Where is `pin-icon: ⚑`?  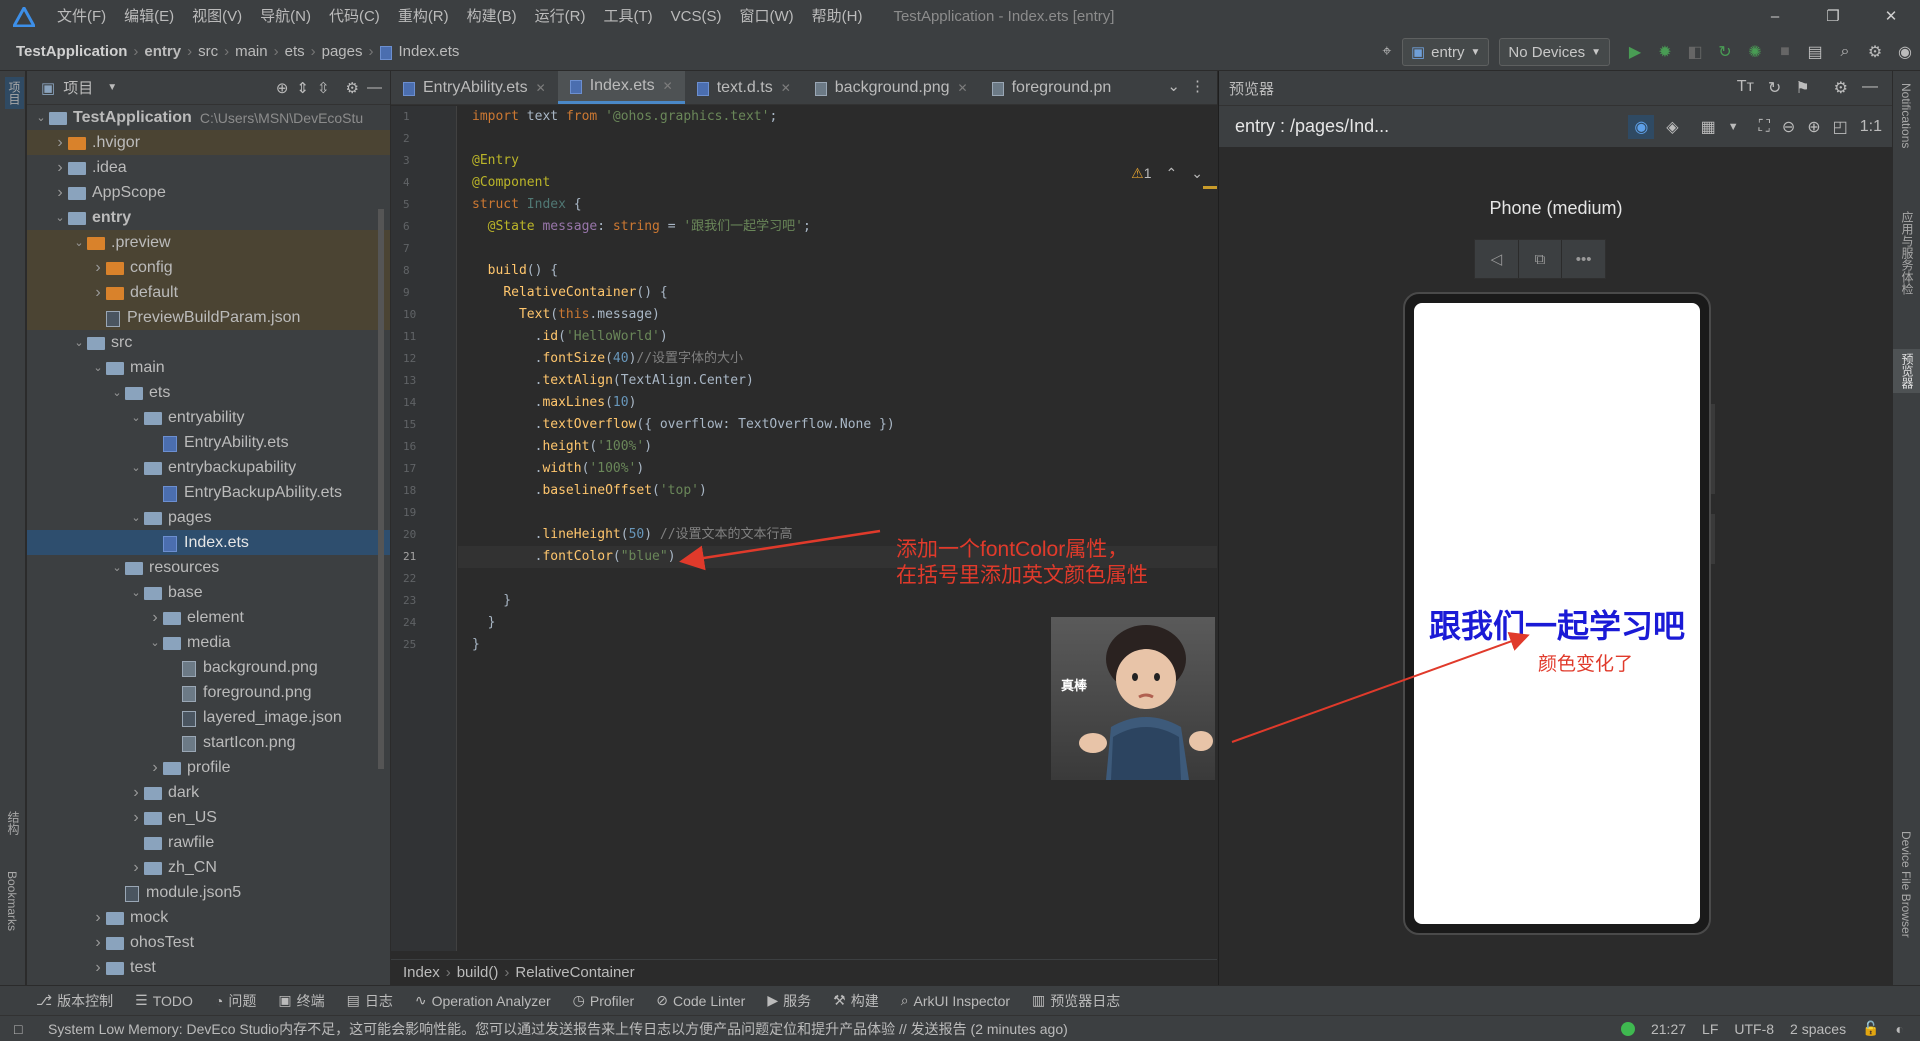
pin-icon: ⚑ is located at coordinates (1802, 88).